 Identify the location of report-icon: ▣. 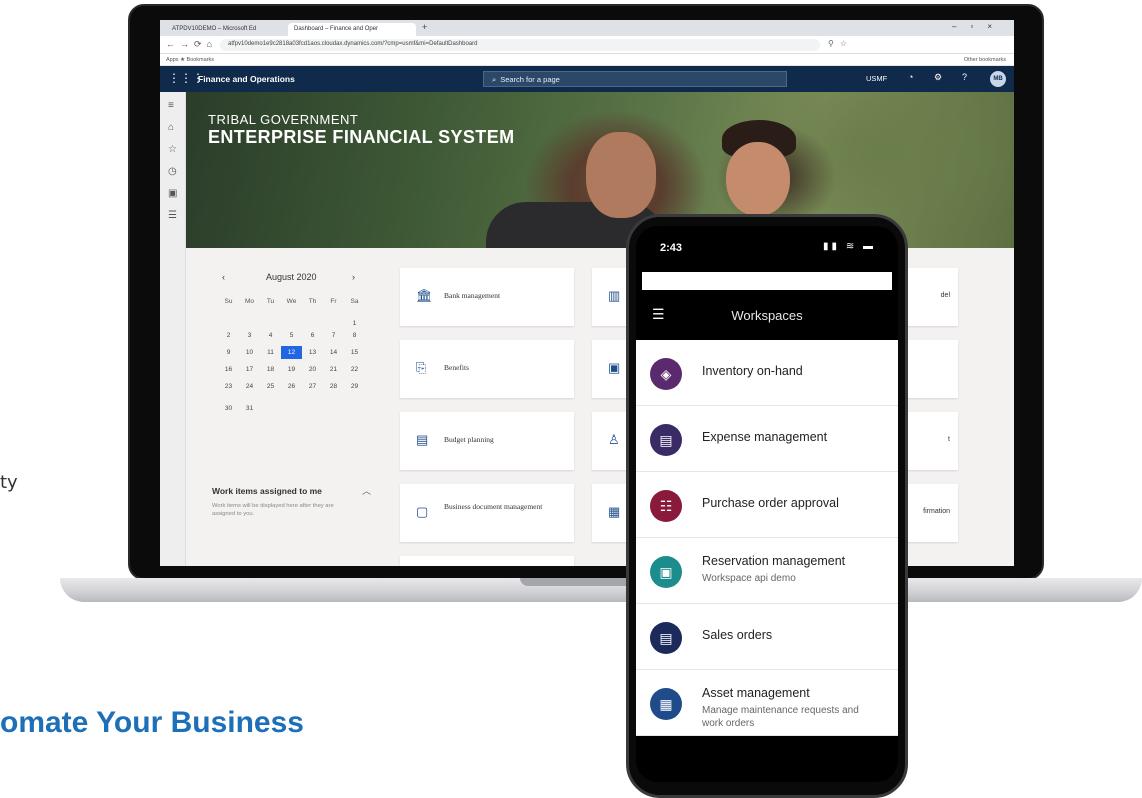
(614, 367).